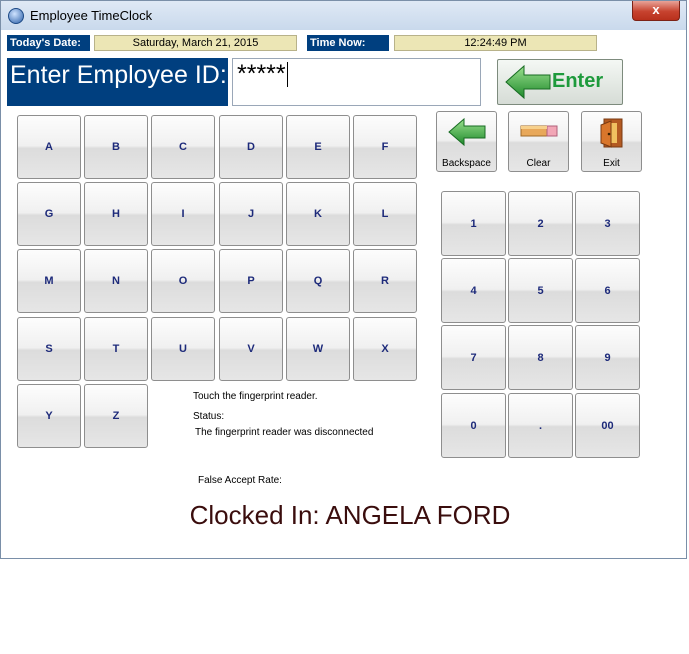 This screenshot has width=689, height=654. Describe the element at coordinates (251, 281) in the screenshot. I see `key-p: P` at that location.